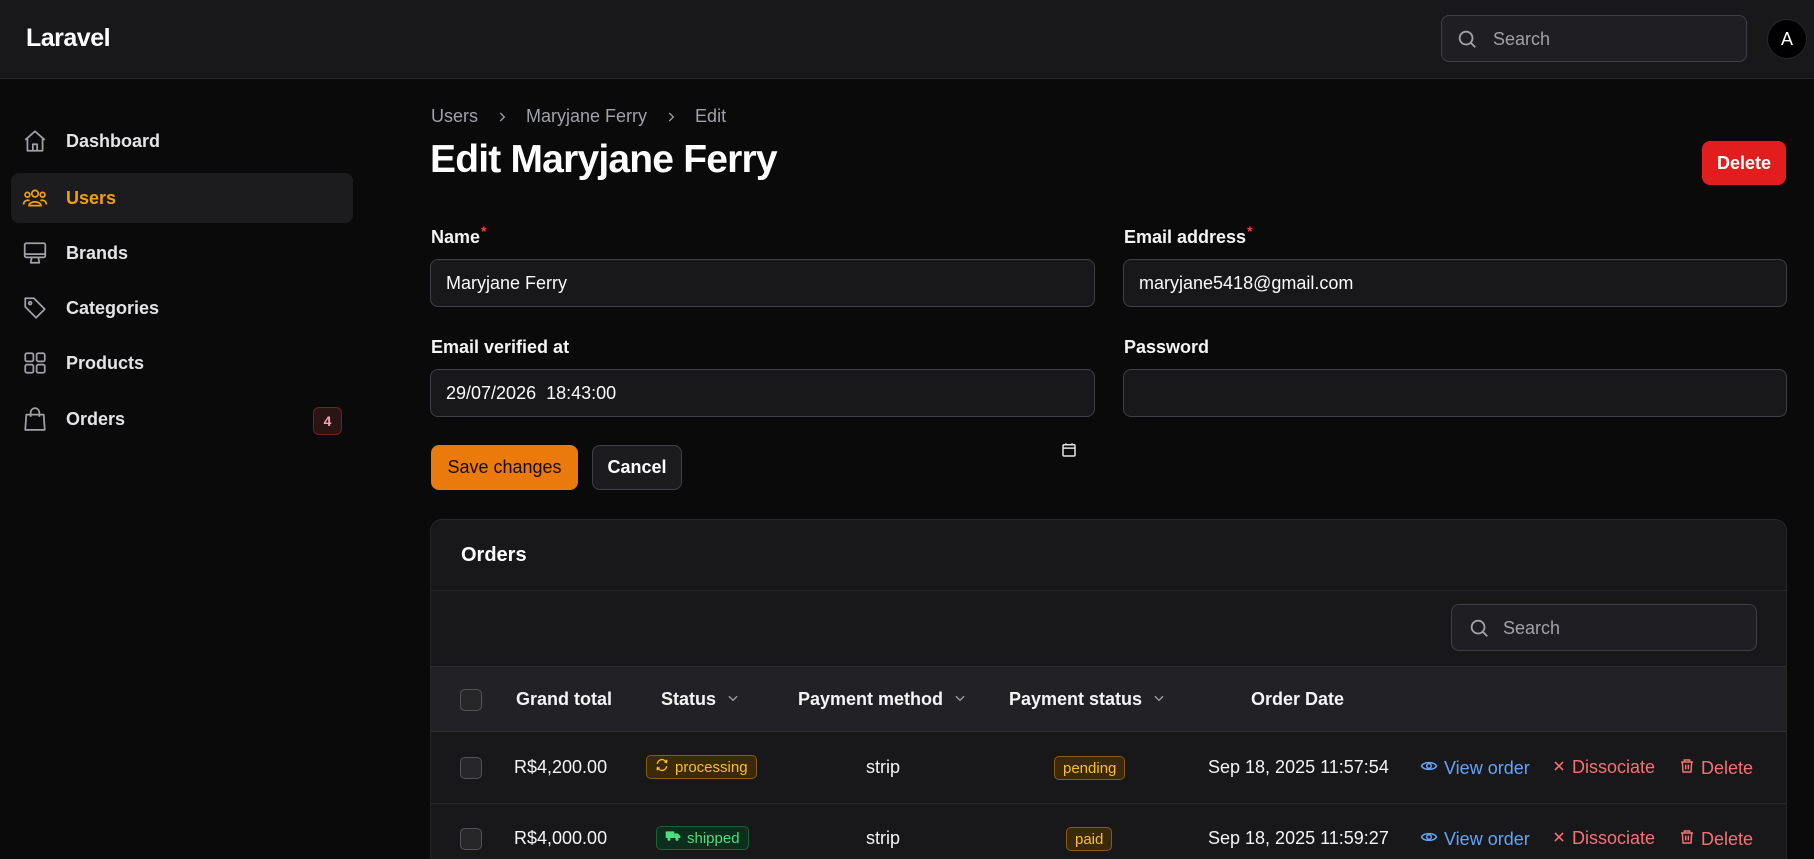 This screenshot has height=859, width=1814. Describe the element at coordinates (327, 421) in the screenshot. I see `orders-count-badge: 4` at that location.